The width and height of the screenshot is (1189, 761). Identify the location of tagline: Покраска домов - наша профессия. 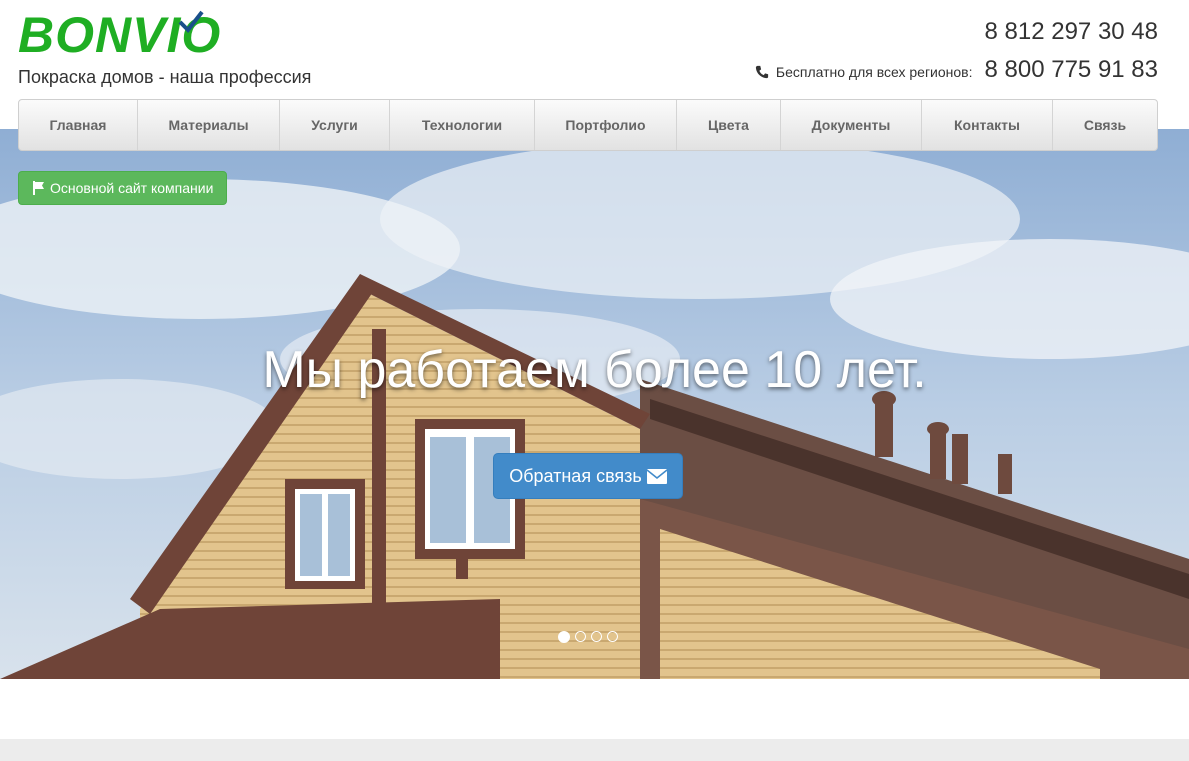
(165, 77).